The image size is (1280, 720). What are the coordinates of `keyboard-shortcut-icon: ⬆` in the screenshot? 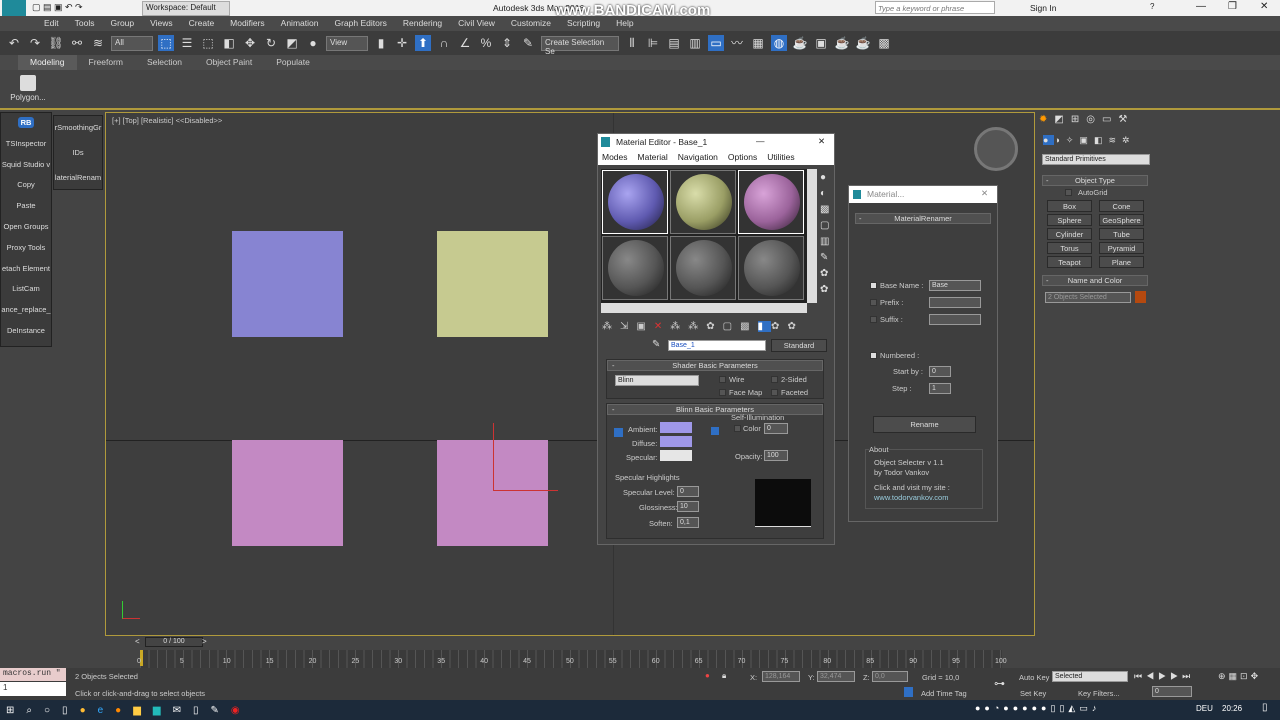 It's located at (423, 43).